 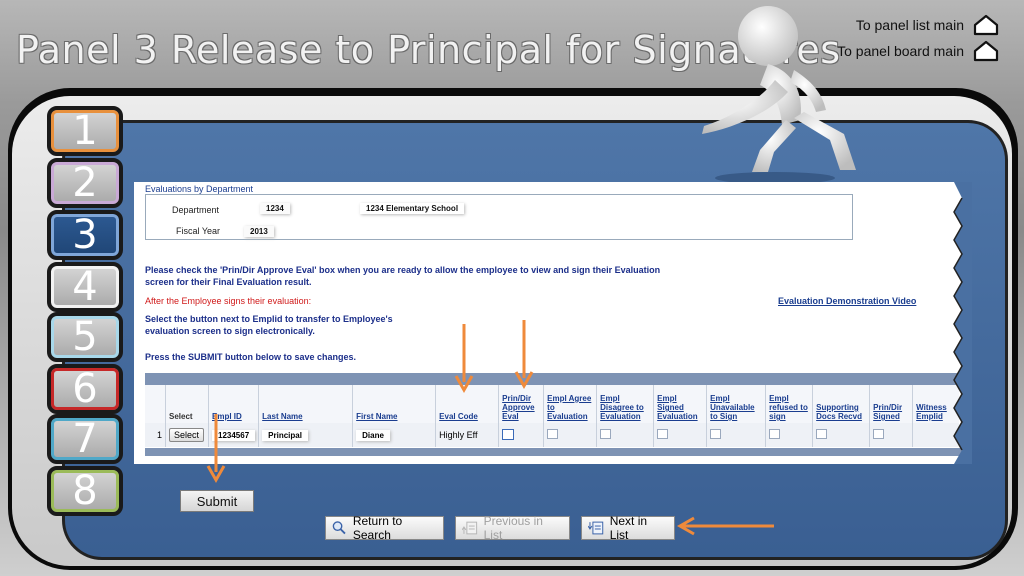 What do you see at coordinates (680, 404) in the screenshot?
I see `grid-header-empl-signed: Empl Signed Evaluation` at bounding box center [680, 404].